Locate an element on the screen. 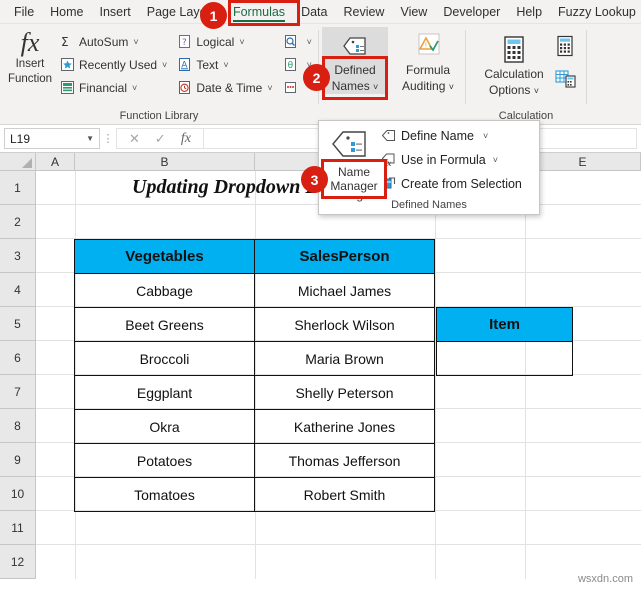  calculation-options-button: Calculation Options ˅ is located at coordinates (514, 64).